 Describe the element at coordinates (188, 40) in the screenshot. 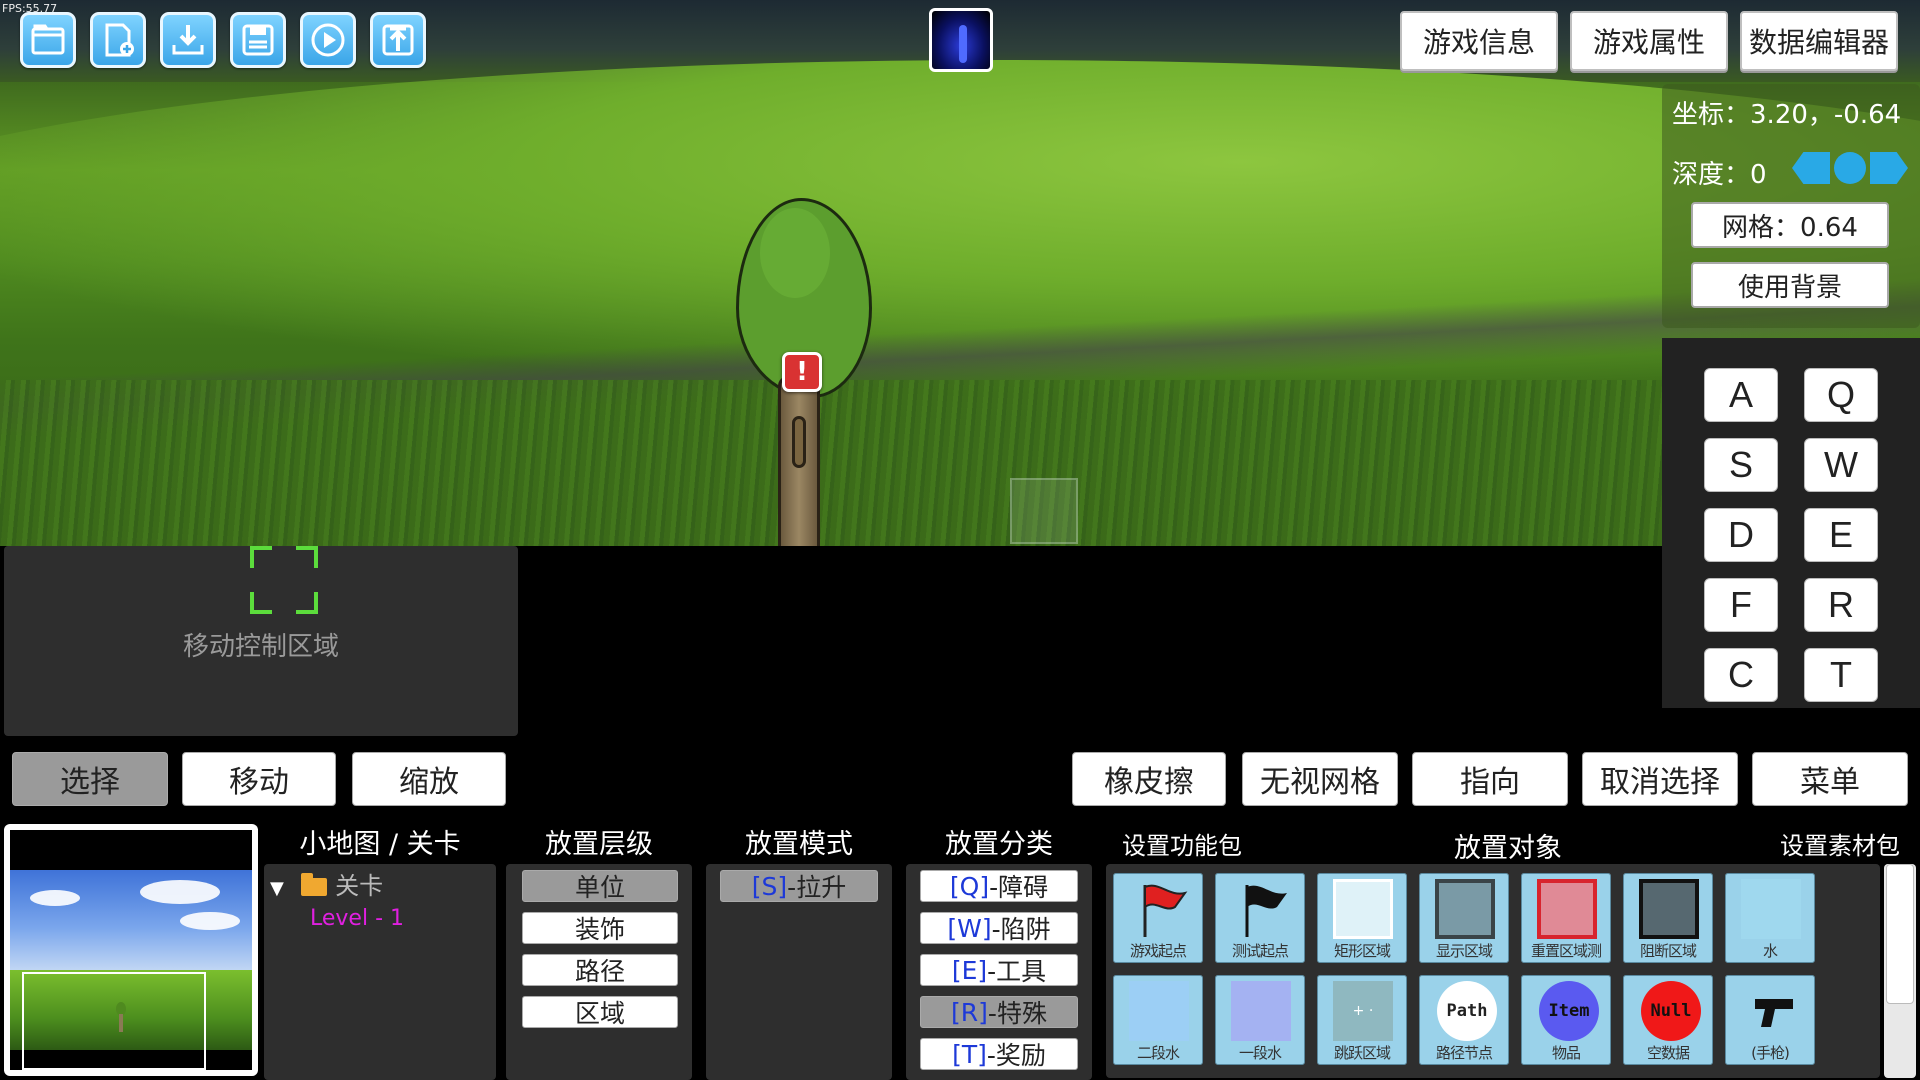

I see `download-icon` at that location.